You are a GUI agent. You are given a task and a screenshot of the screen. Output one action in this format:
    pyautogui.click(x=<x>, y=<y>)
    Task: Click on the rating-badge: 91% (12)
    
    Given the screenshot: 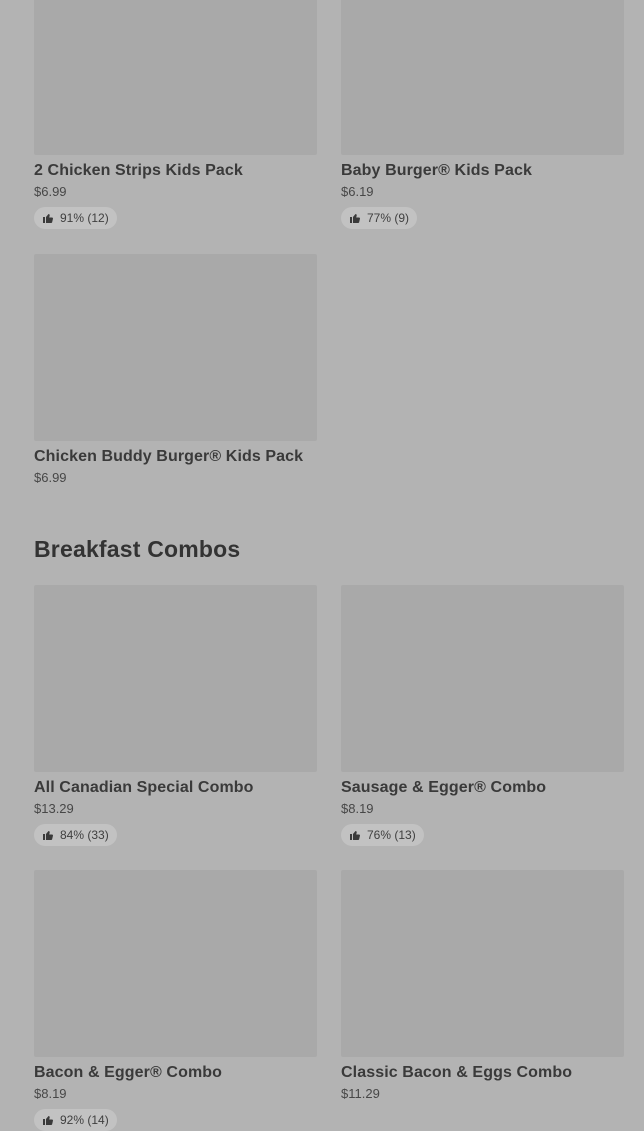 What is the action you would take?
    pyautogui.click(x=75, y=218)
    